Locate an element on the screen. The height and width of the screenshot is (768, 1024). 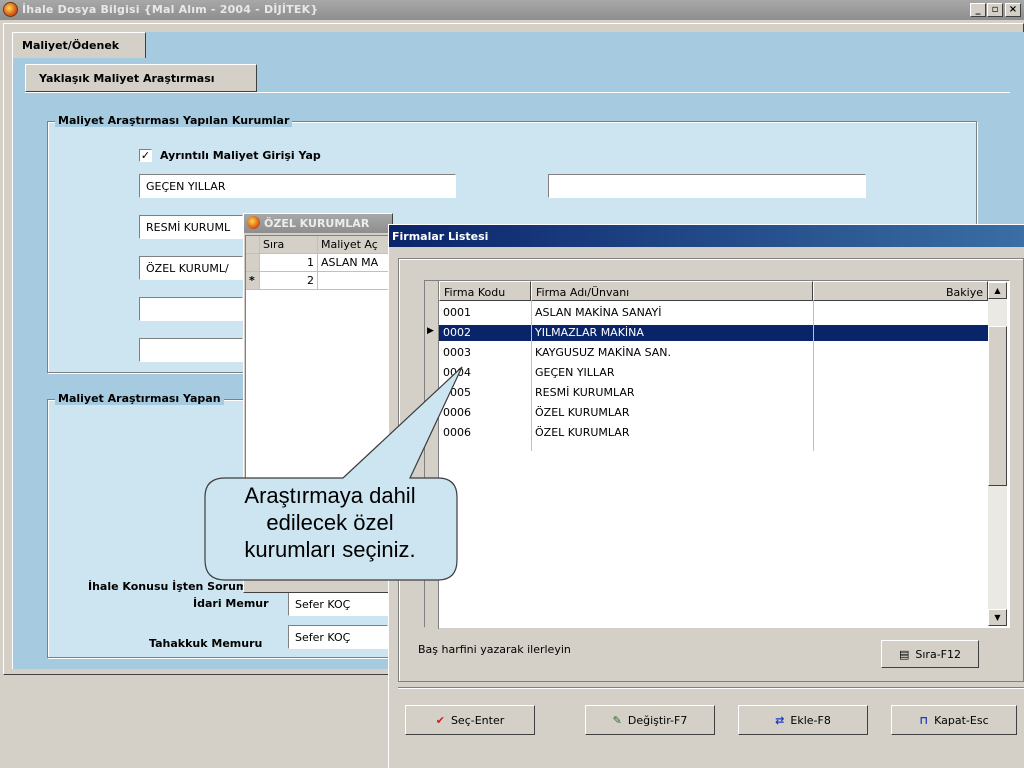
callout-line-1: Araştırmaya dahil is located at coordinates (330, 495).